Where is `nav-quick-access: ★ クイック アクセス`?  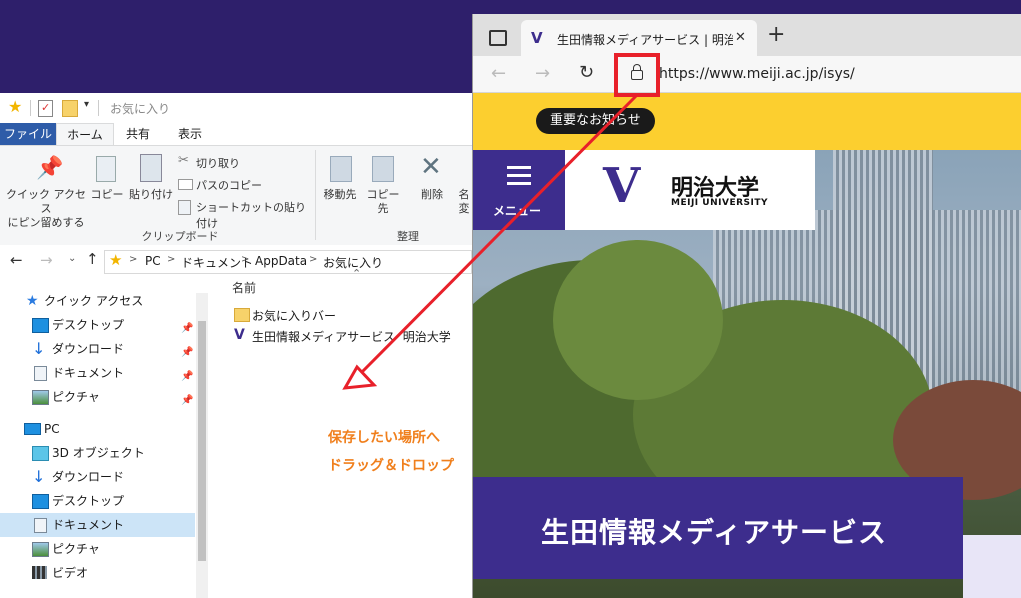 nav-quick-access: ★ クイック アクセス is located at coordinates (97, 301).